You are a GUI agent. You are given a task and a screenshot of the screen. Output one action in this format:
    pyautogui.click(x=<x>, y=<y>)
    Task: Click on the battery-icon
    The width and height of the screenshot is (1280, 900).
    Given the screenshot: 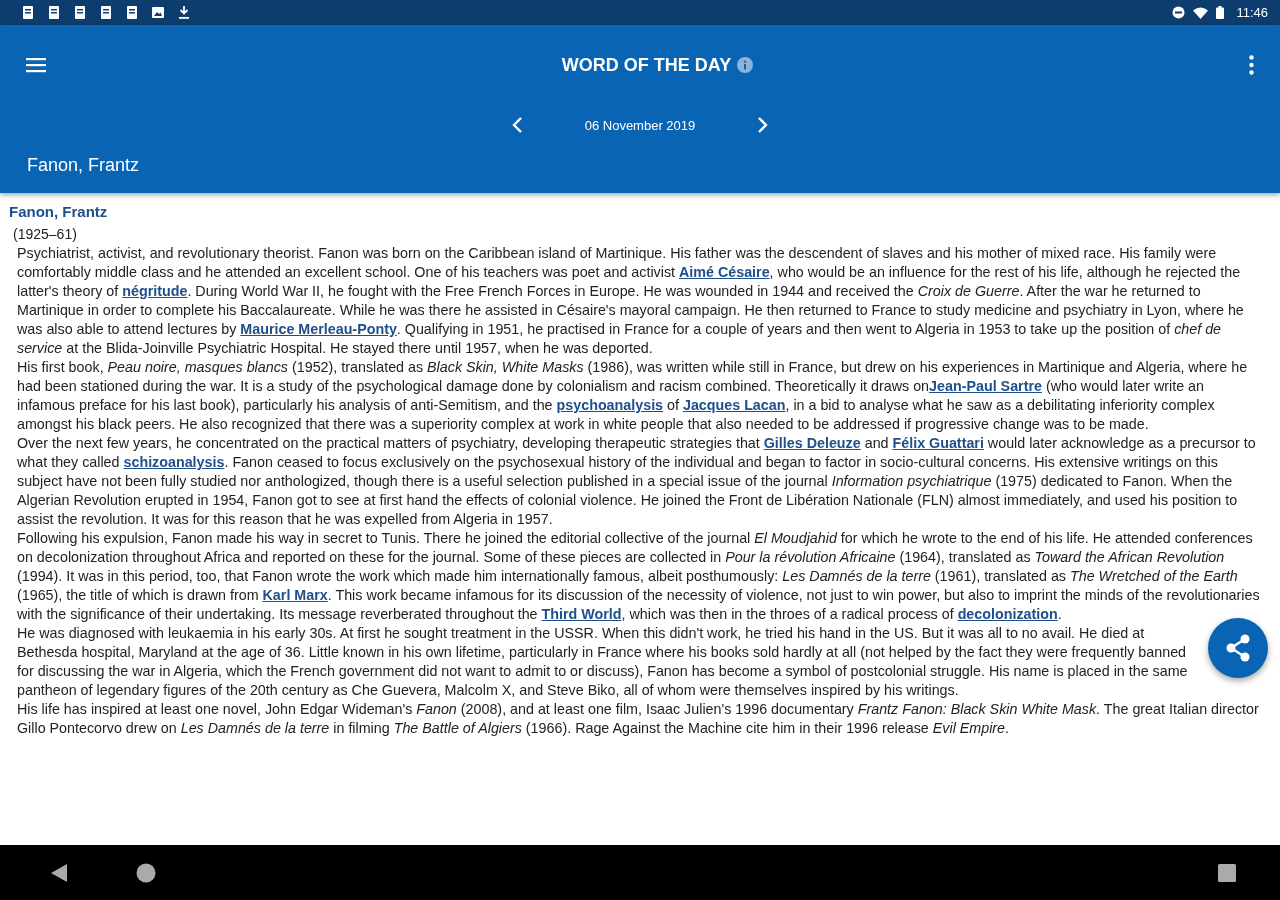 What is the action you would take?
    pyautogui.click(x=1220, y=12)
    